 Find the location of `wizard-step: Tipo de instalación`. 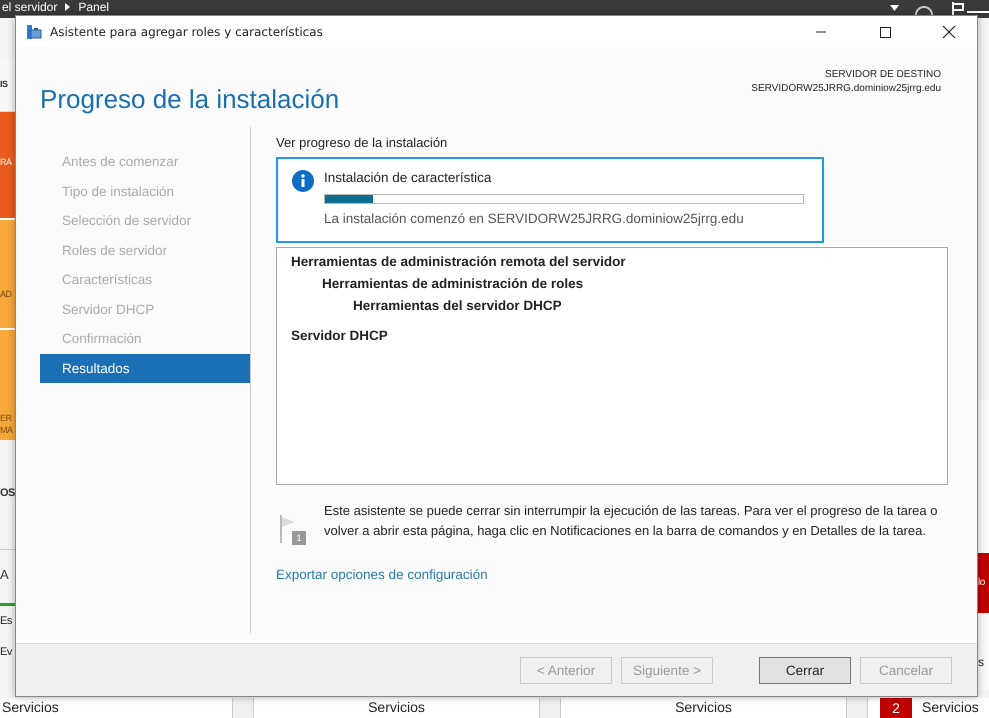

wizard-step: Tipo de instalación is located at coordinates (145, 191).